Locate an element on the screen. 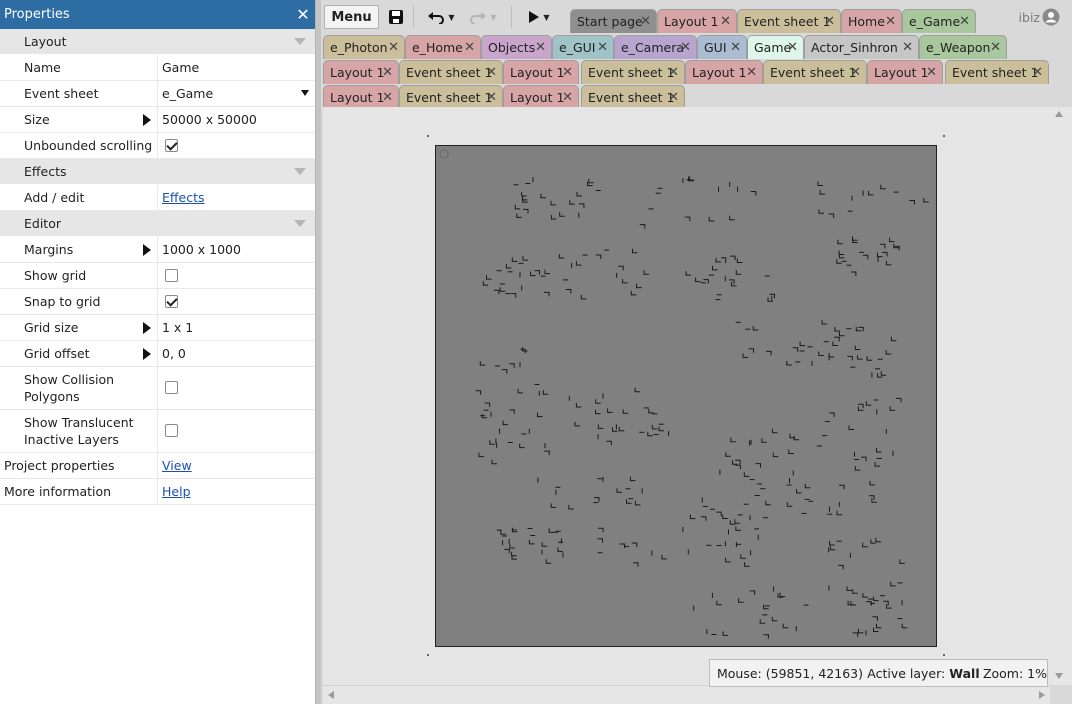 The height and width of the screenshot is (704, 1072). show-collision-checkbox is located at coordinates (171, 387).